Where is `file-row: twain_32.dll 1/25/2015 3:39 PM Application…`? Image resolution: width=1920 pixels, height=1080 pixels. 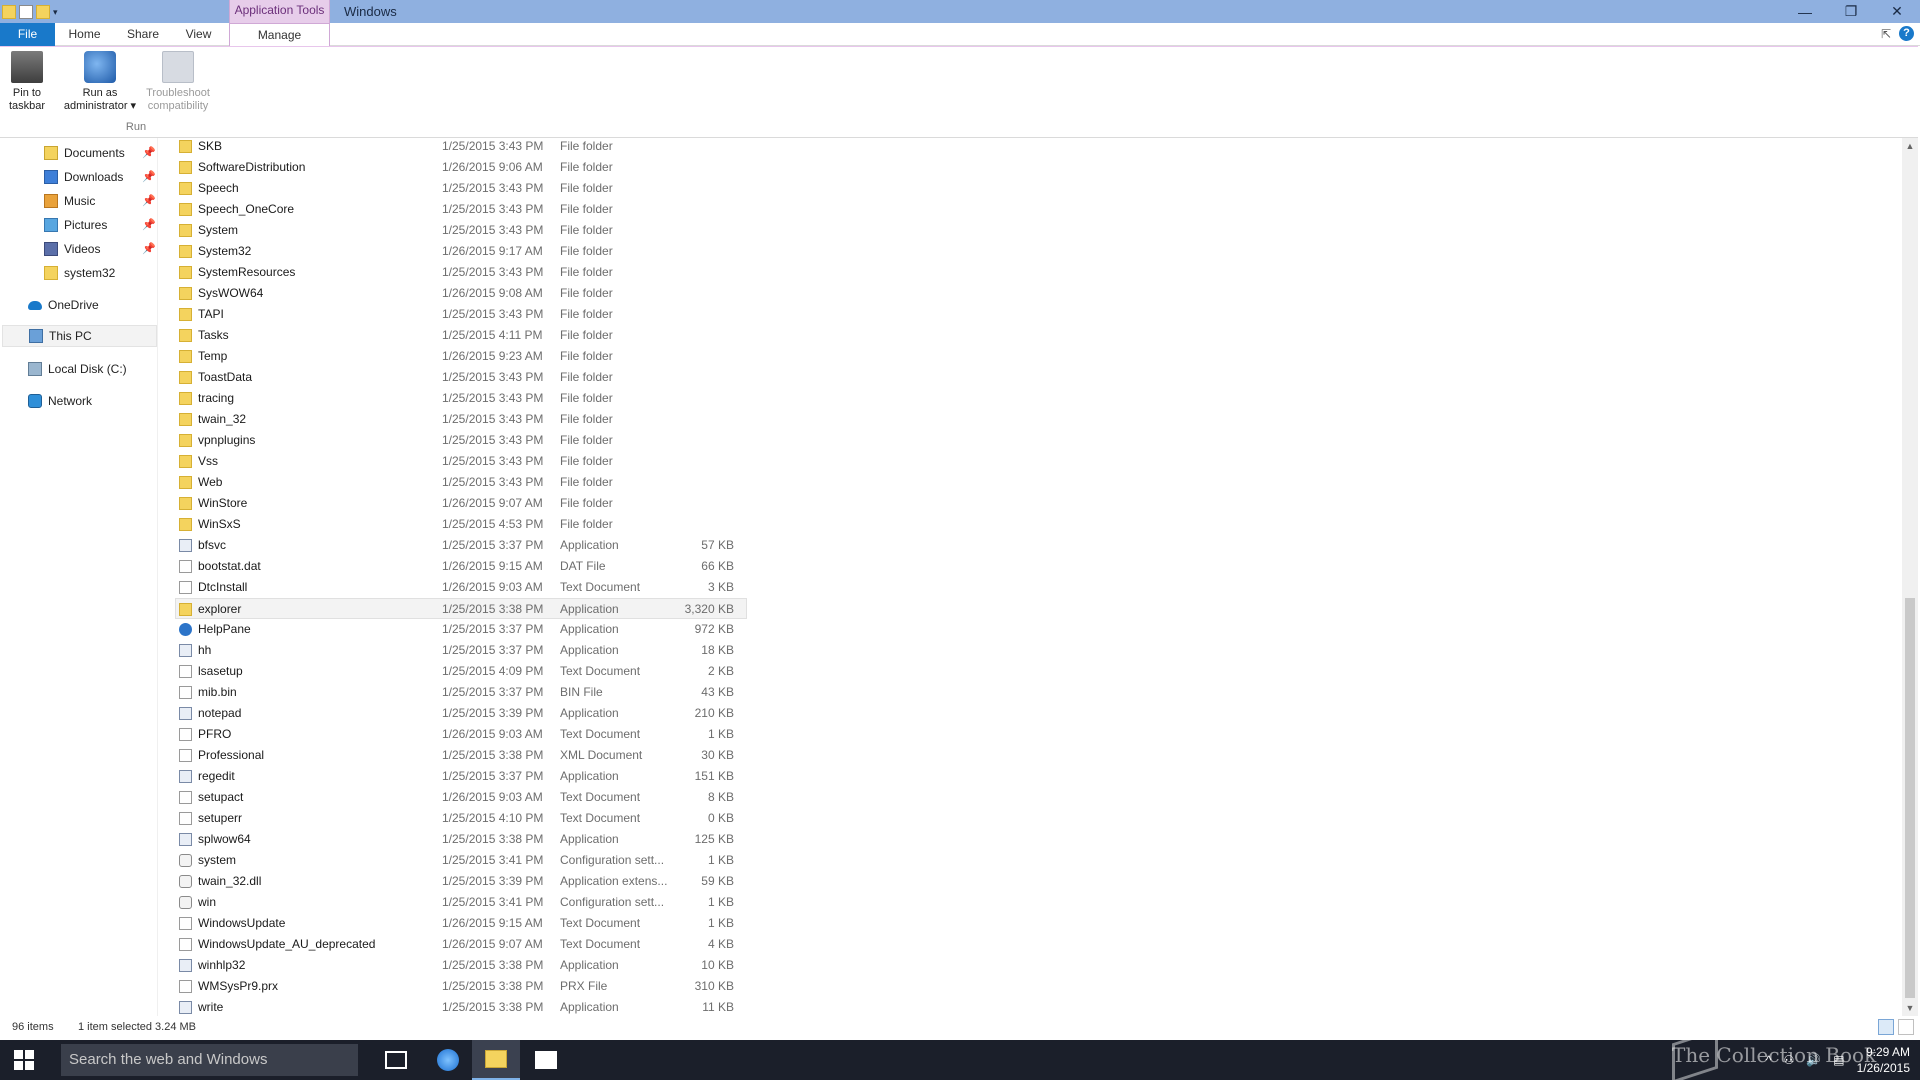
file-row: twain_32.dll 1/25/2015 3:39 PM Application… is located at coordinates (461, 881).